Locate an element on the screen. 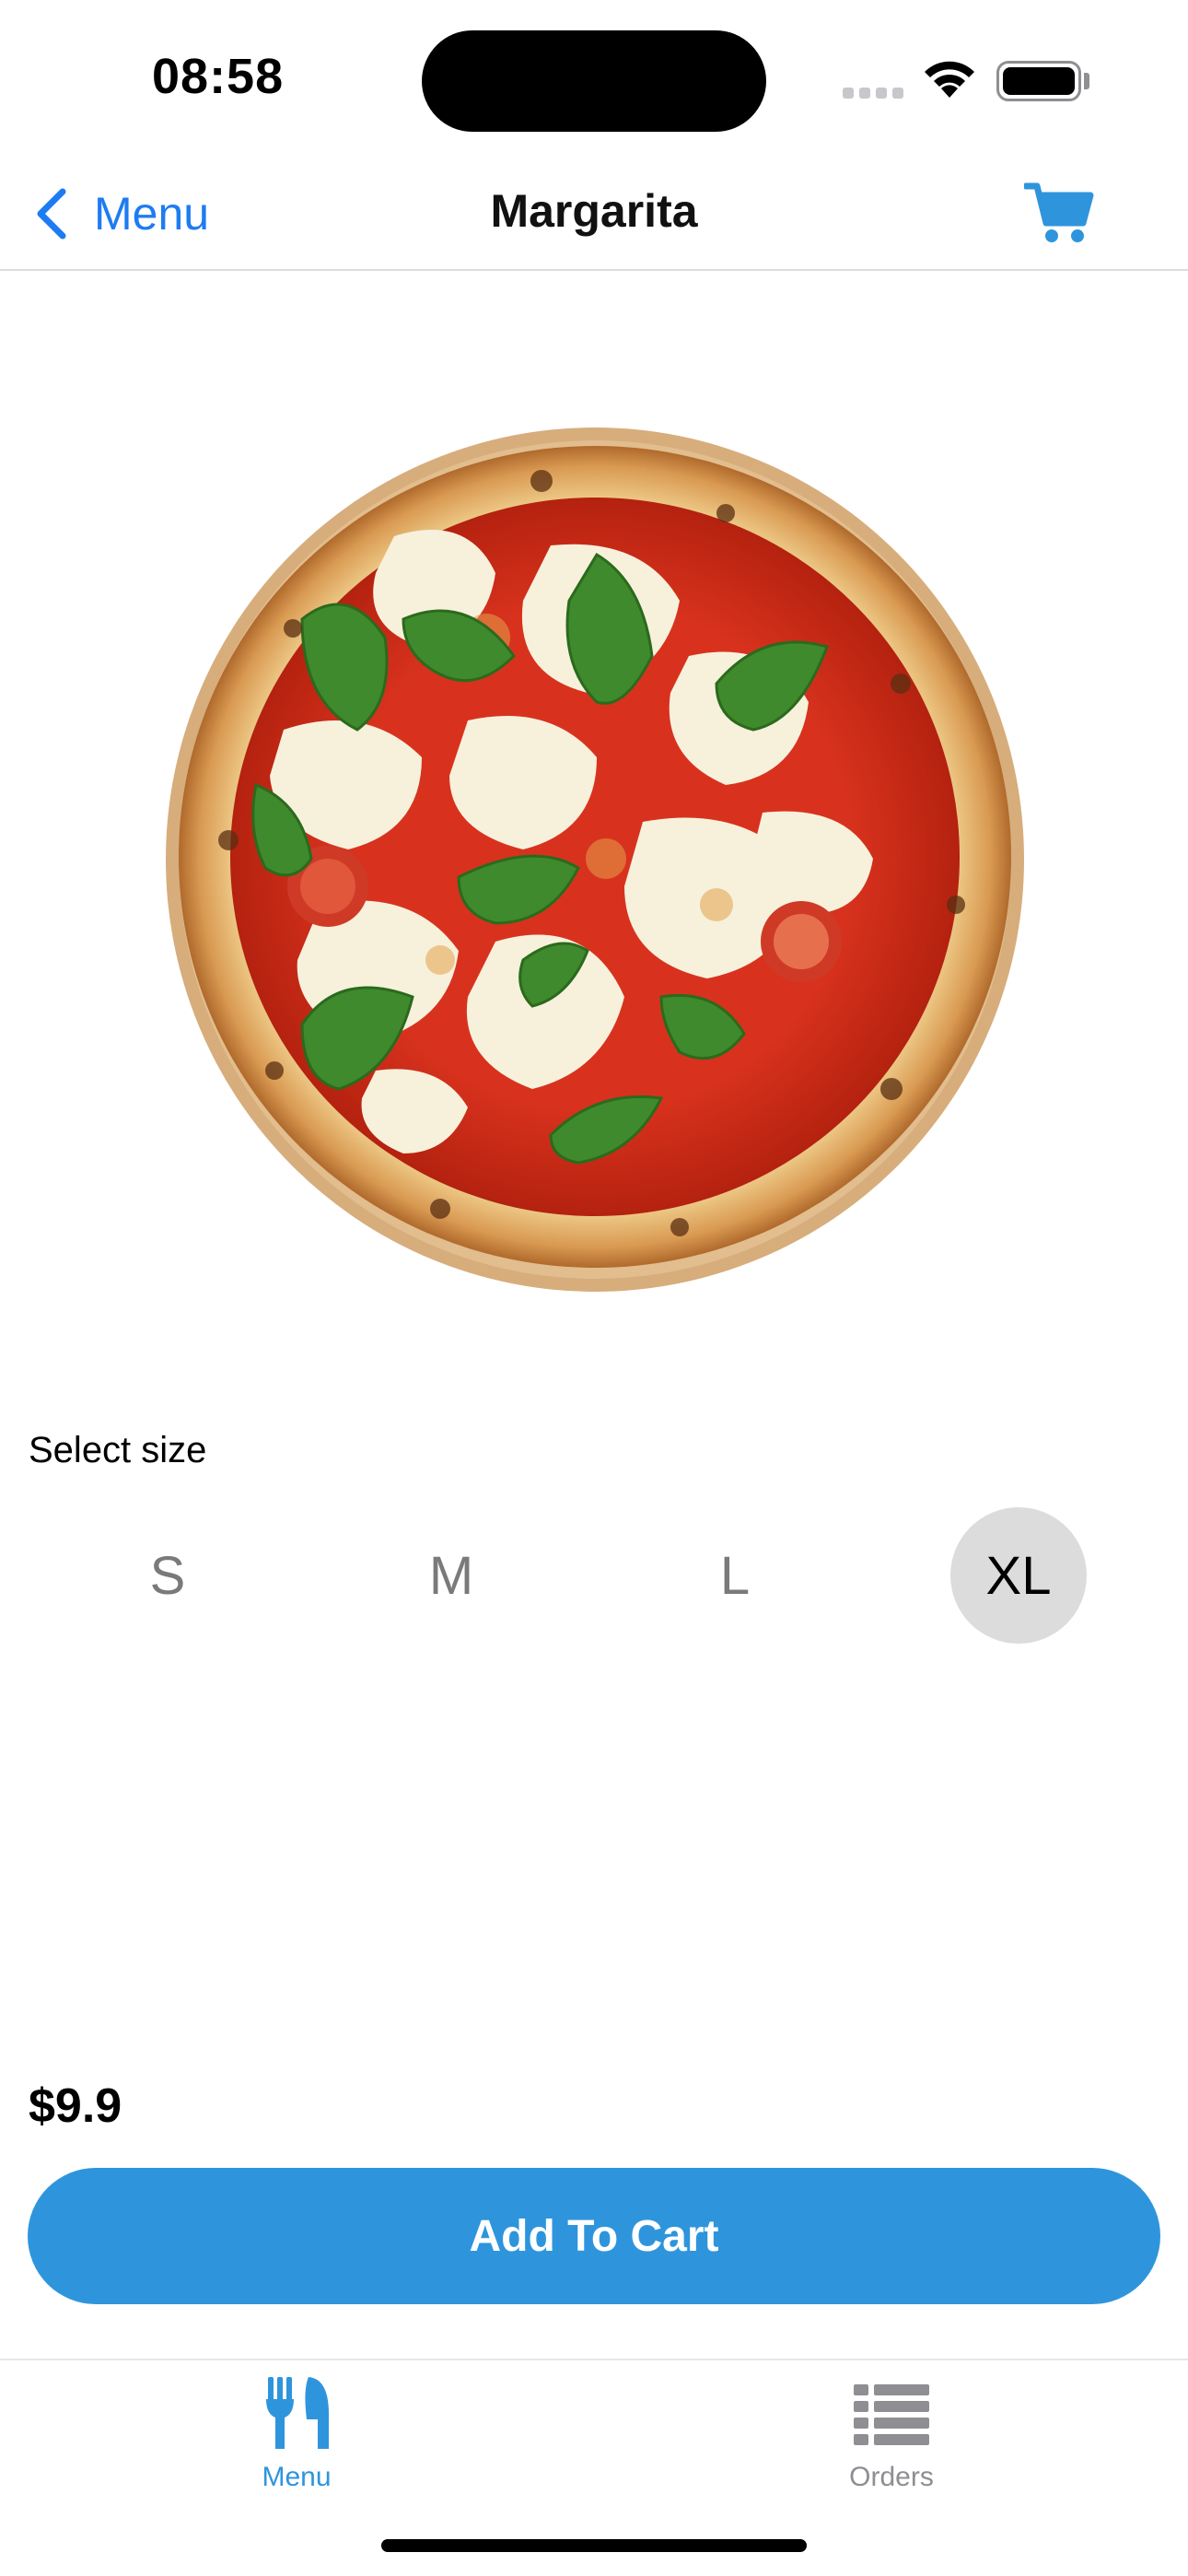 The width and height of the screenshot is (1188, 2576). tab-menu-label: Menu is located at coordinates (297, 2477).